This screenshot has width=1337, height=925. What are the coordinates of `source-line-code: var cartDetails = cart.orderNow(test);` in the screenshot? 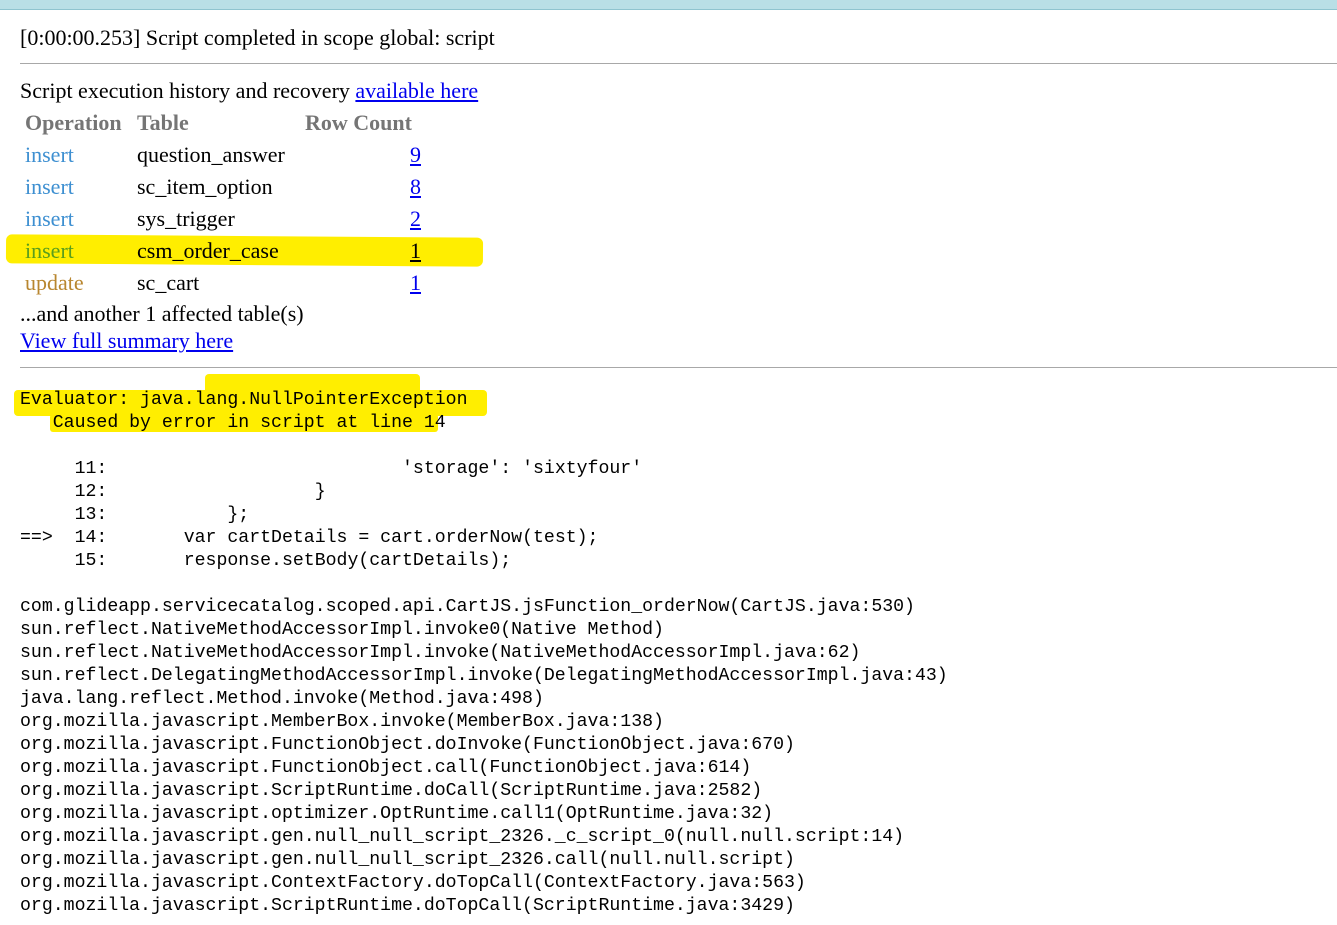 It's located at (353, 538).